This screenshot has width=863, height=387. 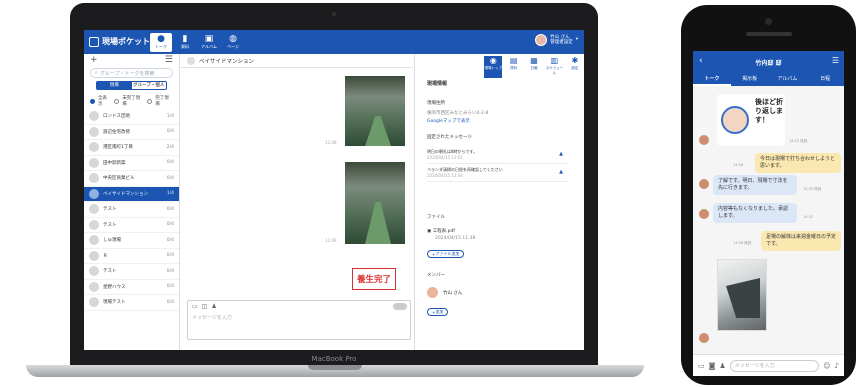 I want to click on room-item: ロンドス団地 1/4, so click(x=131, y=117).